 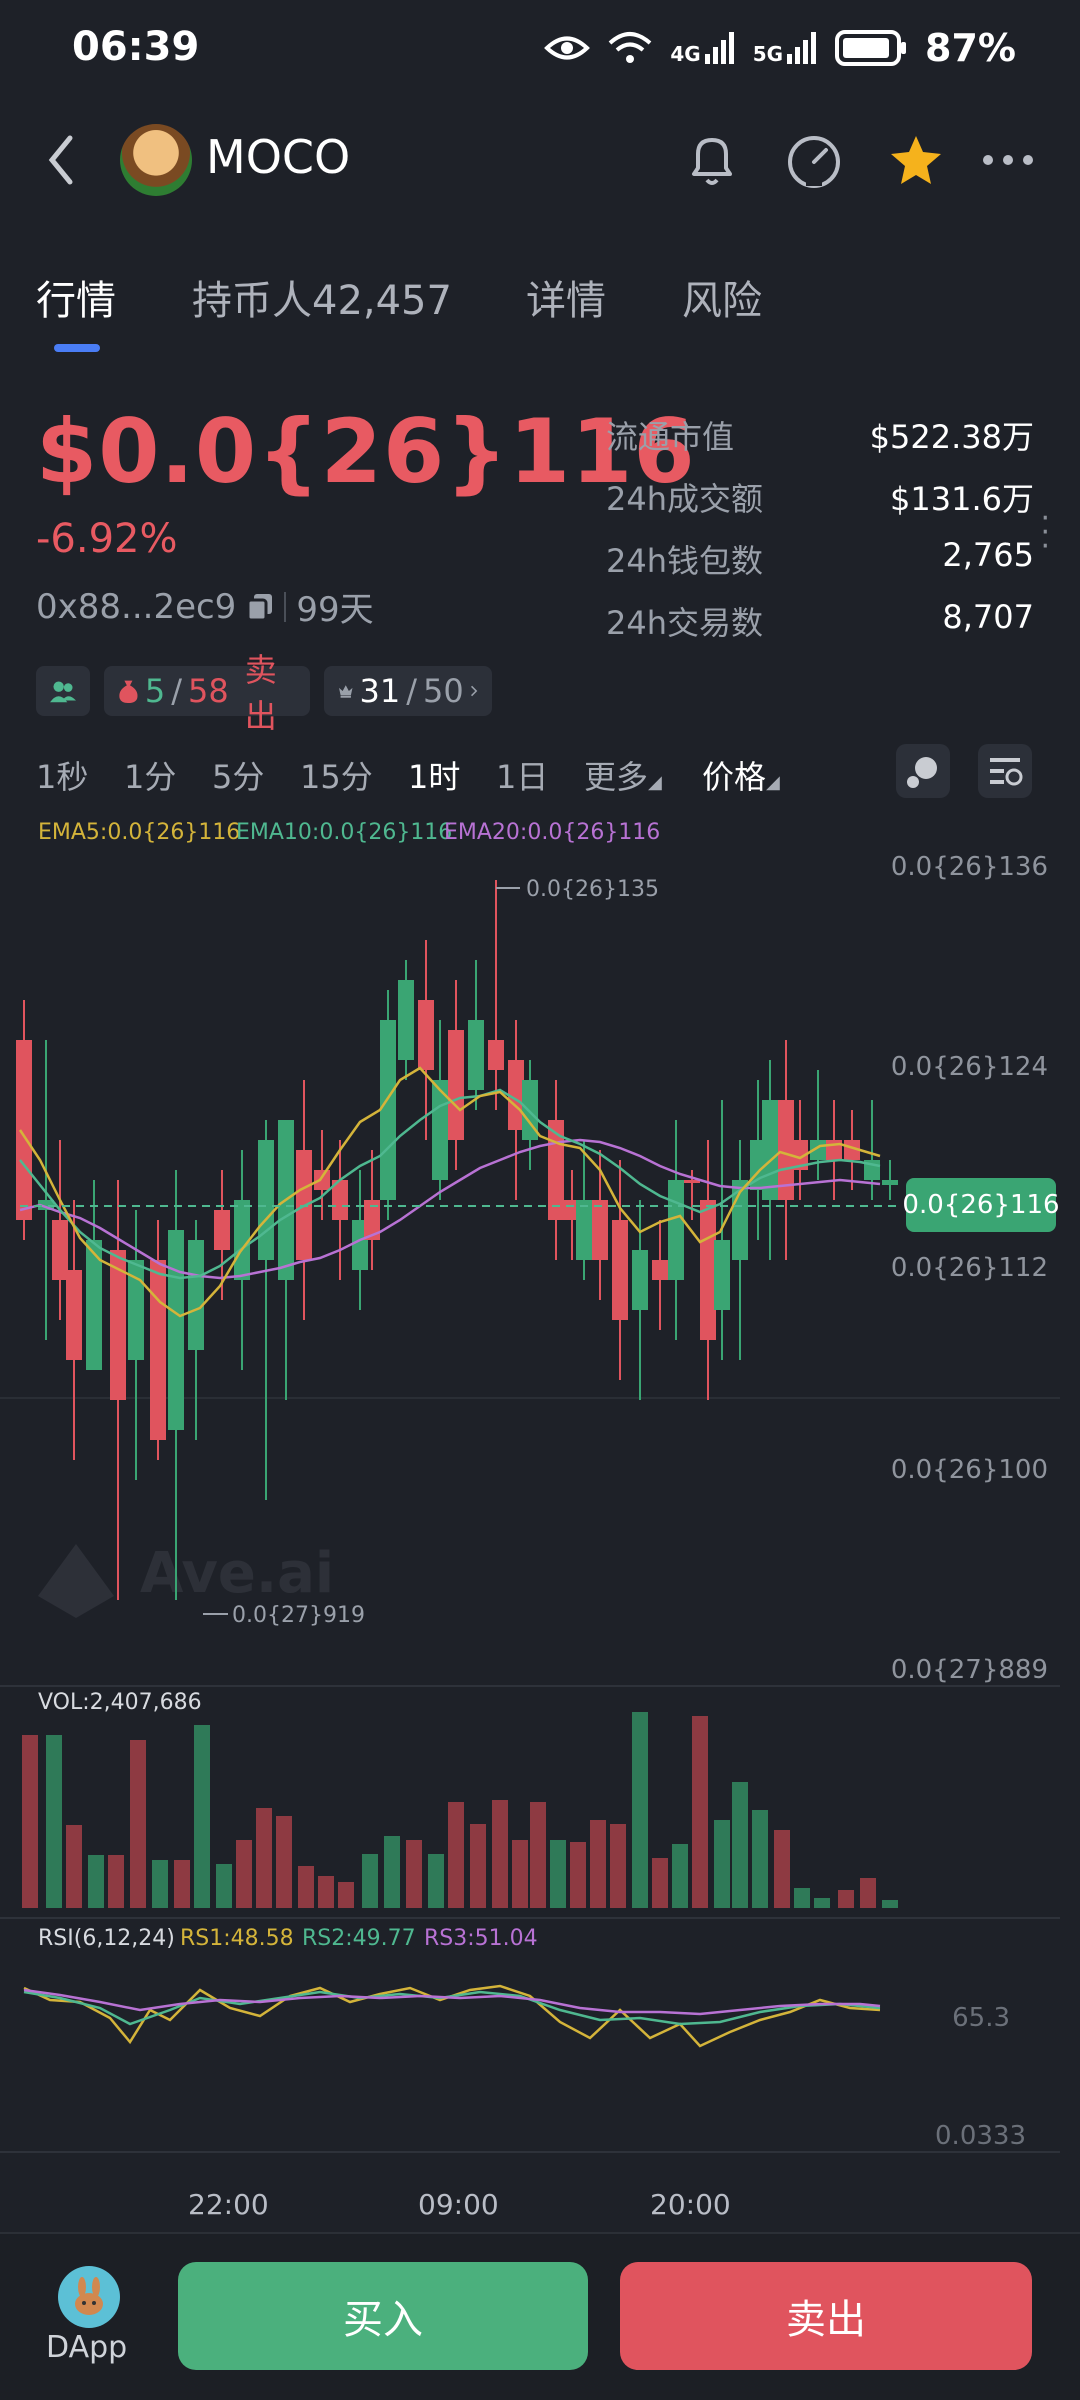 What do you see at coordinates (136, 47) in the screenshot?
I see `status-time: 06:39` at bounding box center [136, 47].